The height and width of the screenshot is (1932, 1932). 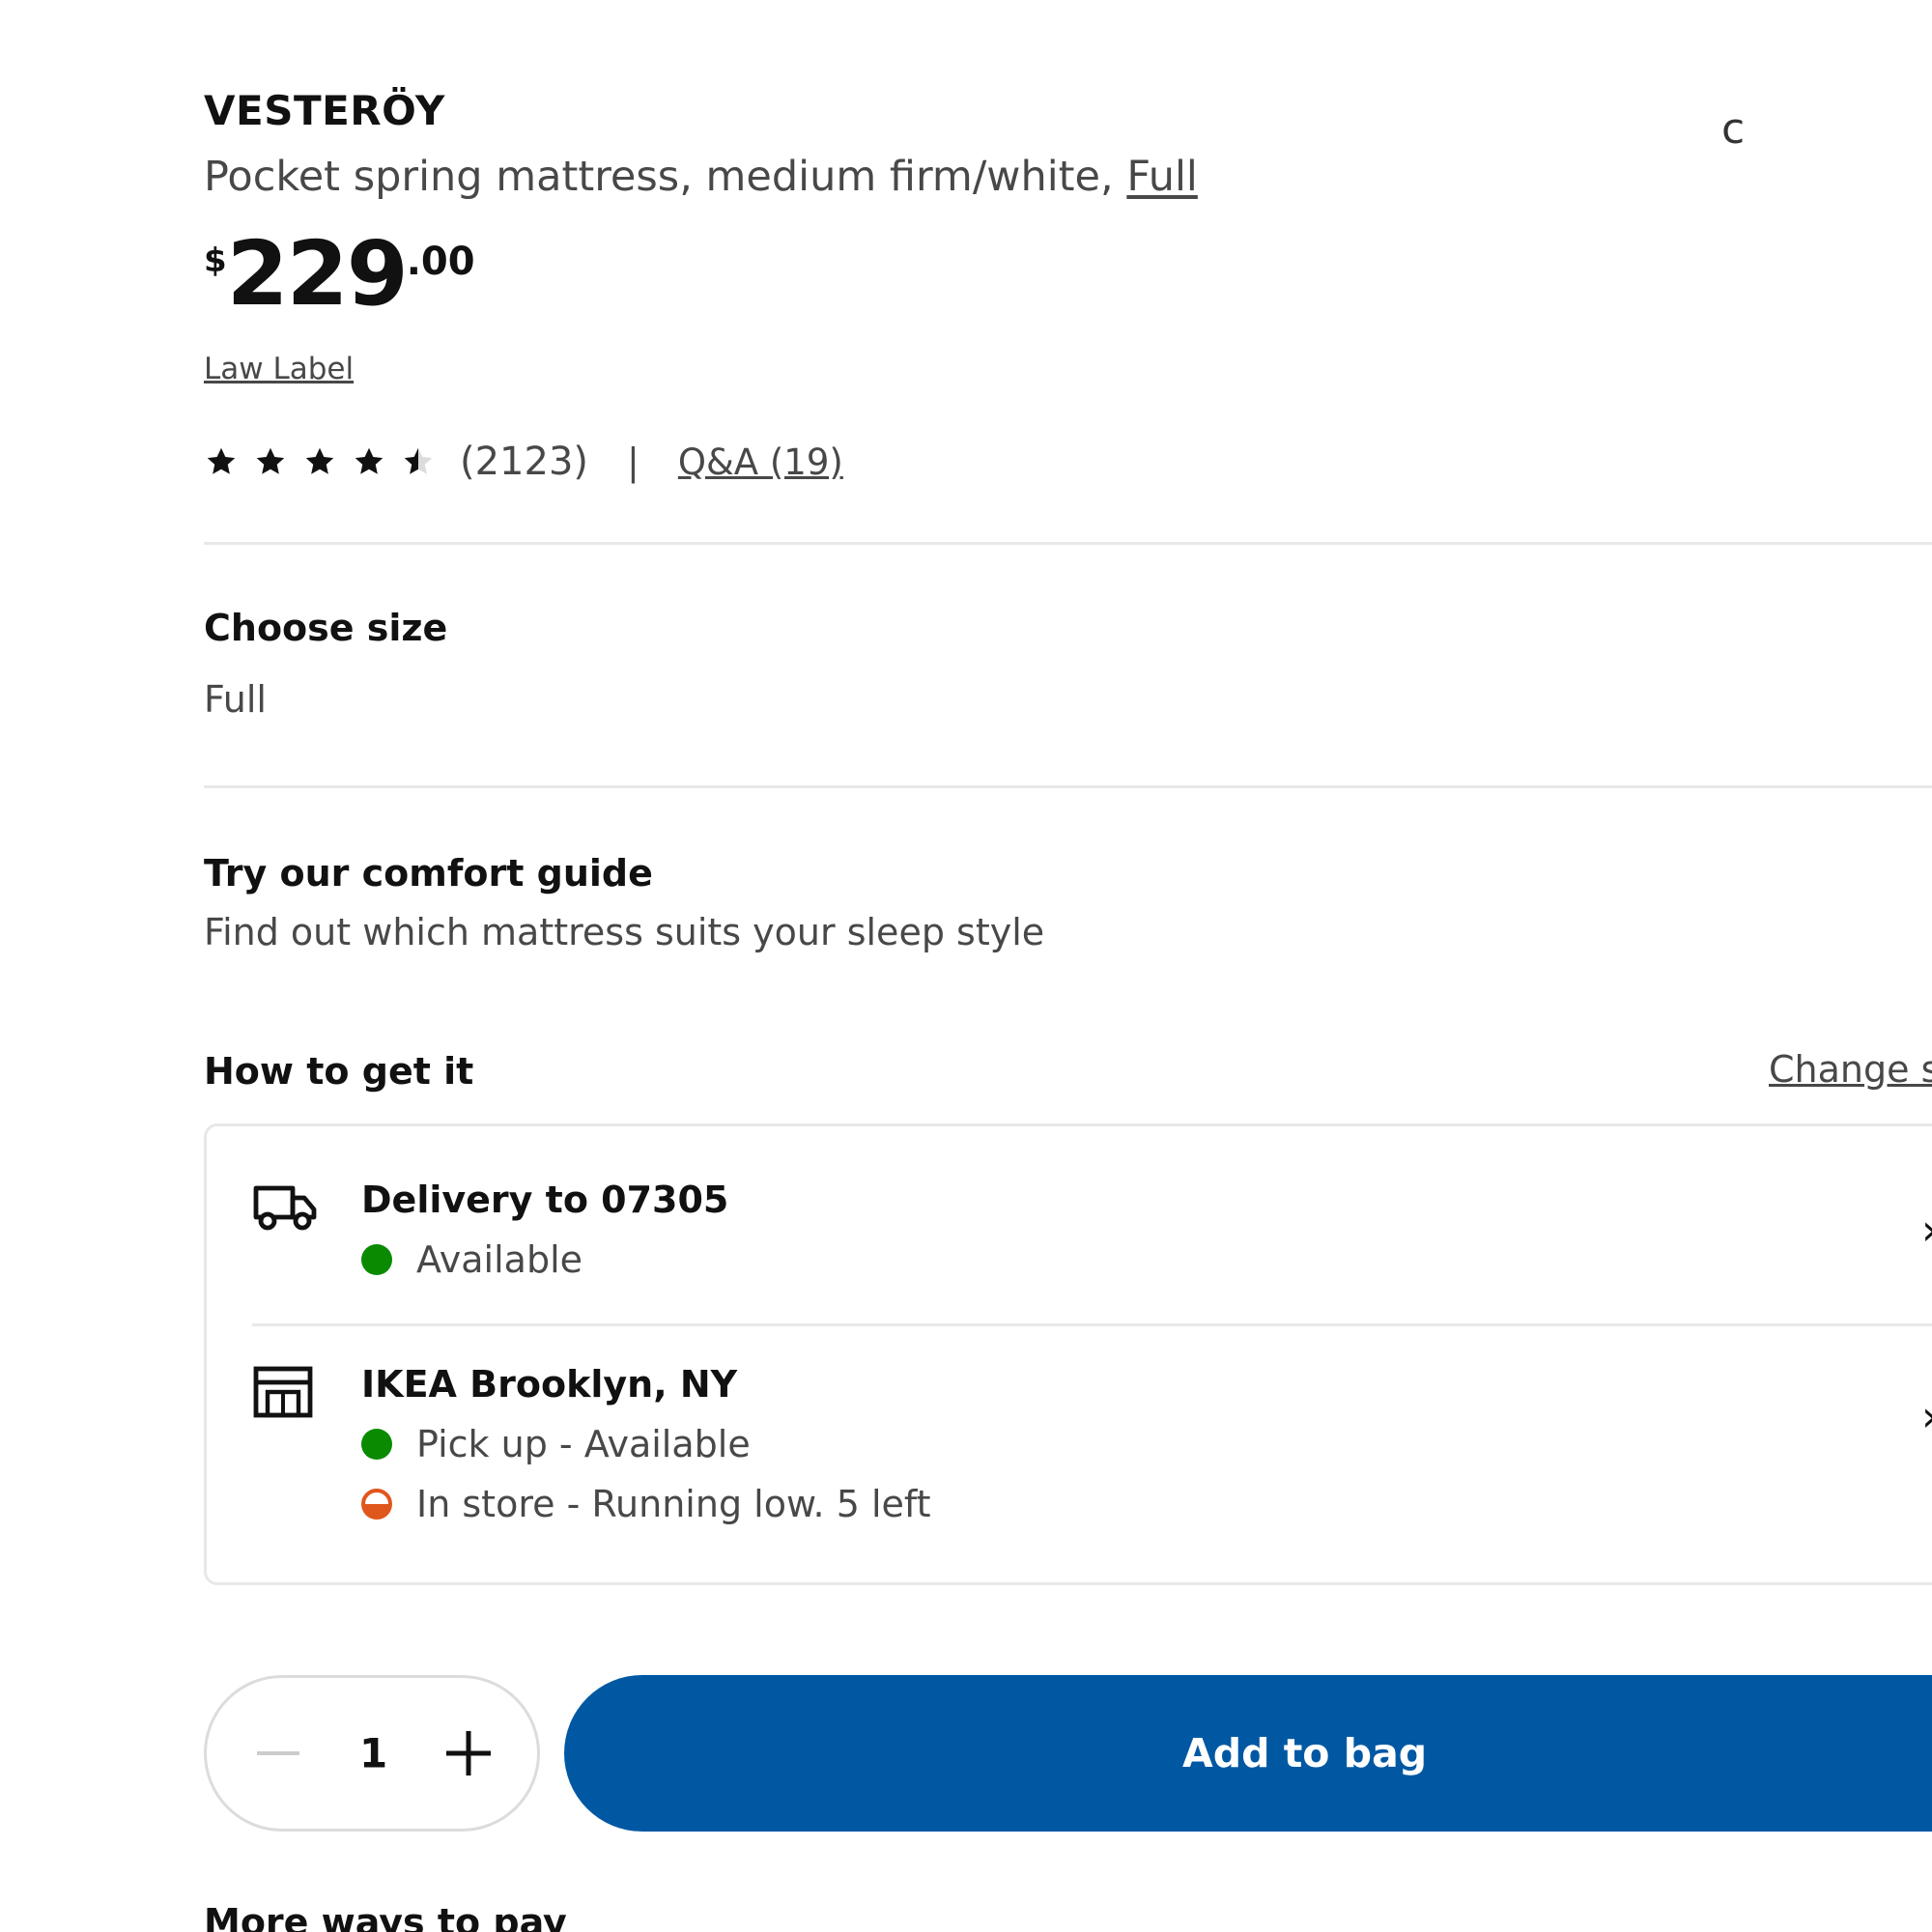 What do you see at coordinates (385, 1916) in the screenshot?
I see `more-ways-to-pay-heading: More ways to pay` at bounding box center [385, 1916].